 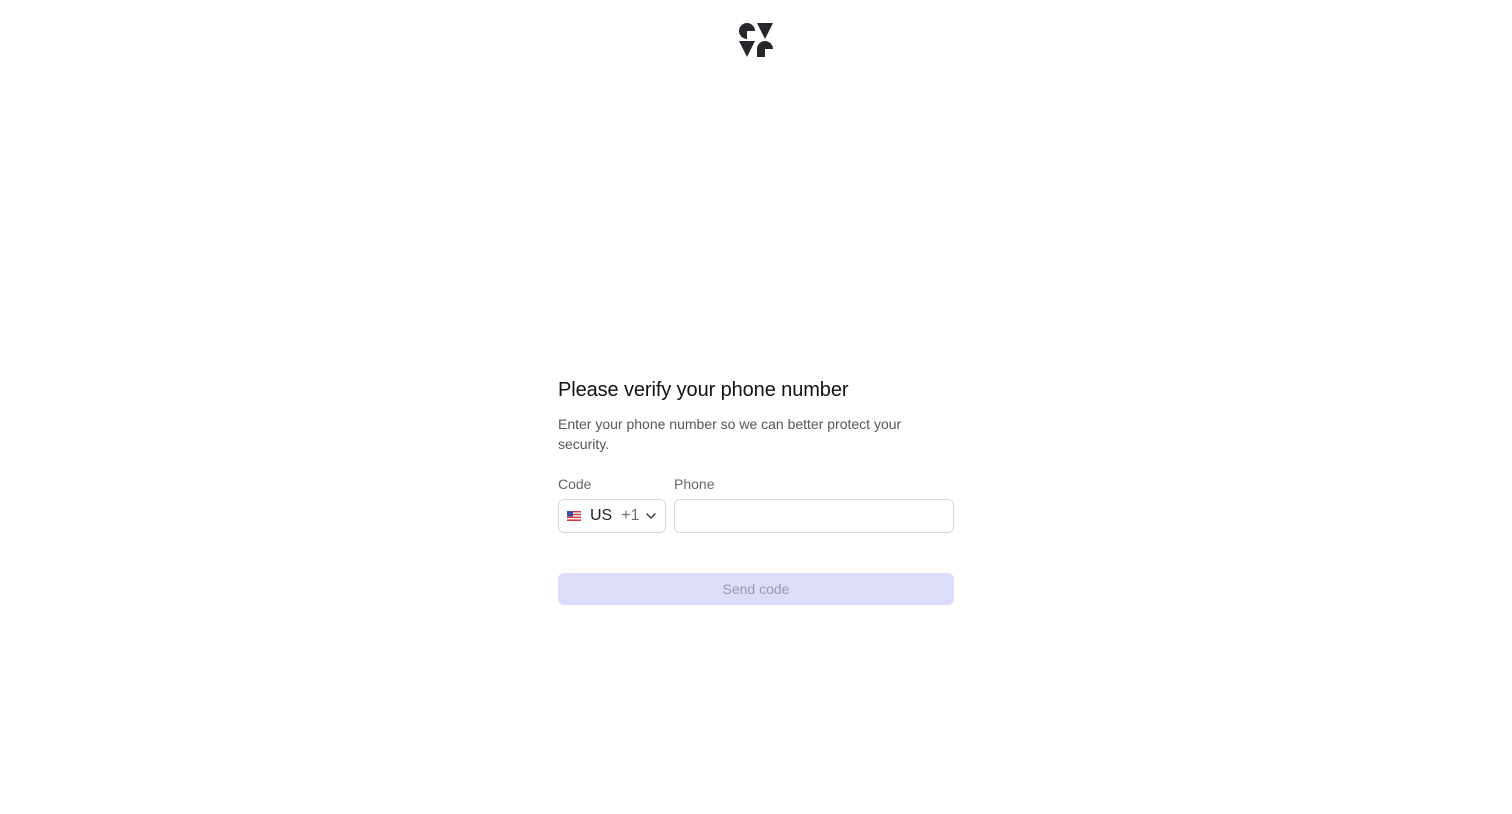 What do you see at coordinates (814, 516) in the screenshot?
I see `phone-input` at bounding box center [814, 516].